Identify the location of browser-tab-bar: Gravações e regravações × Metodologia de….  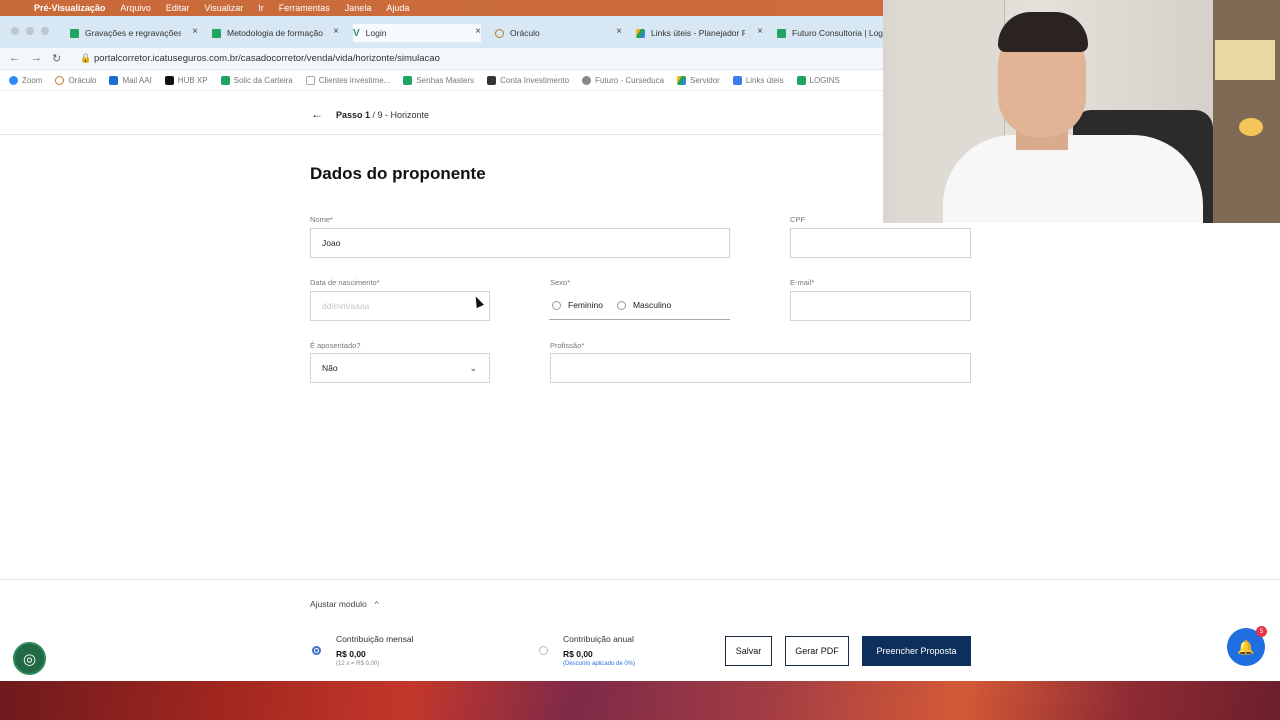
(441, 32).